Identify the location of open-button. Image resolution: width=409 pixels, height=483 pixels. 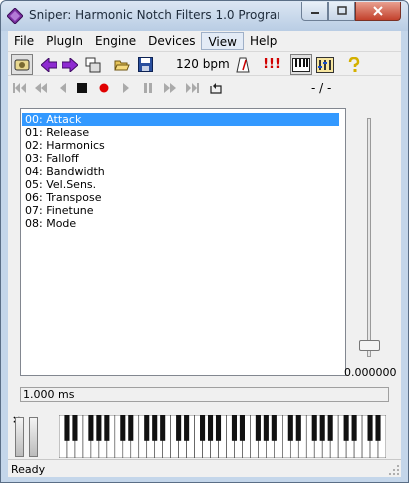
(122, 64).